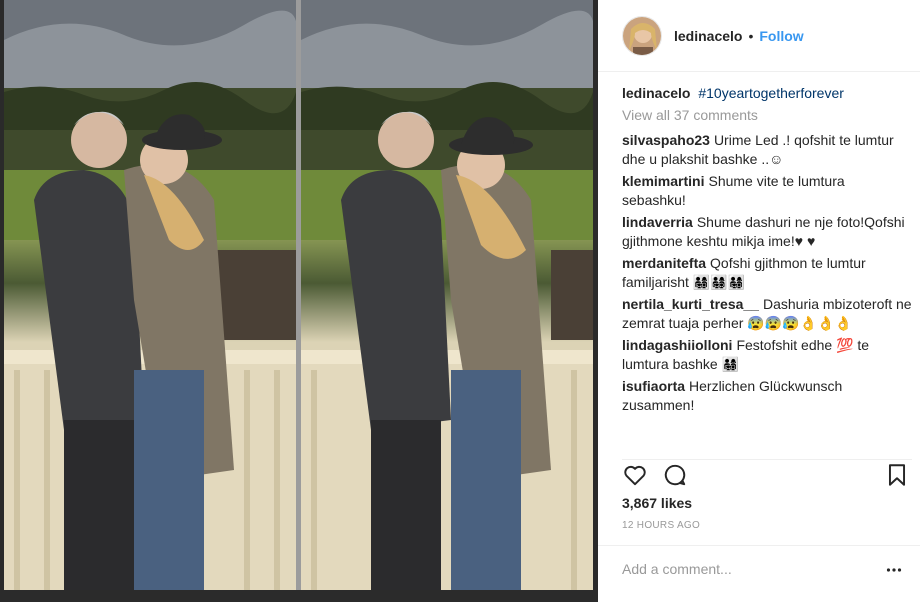 The image size is (920, 602). Describe the element at coordinates (657, 222) in the screenshot. I see `comment-username: lindaverria` at that location.